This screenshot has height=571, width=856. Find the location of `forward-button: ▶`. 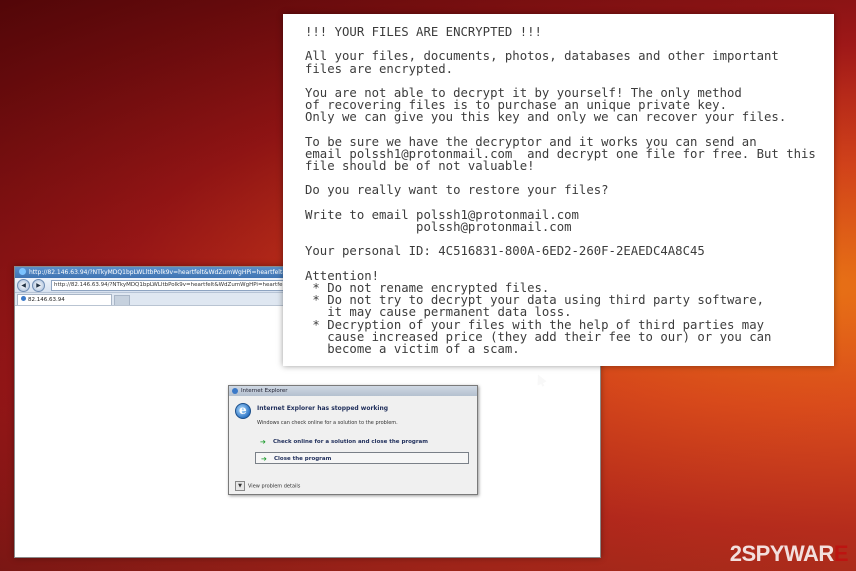

forward-button: ▶ is located at coordinates (38, 285).